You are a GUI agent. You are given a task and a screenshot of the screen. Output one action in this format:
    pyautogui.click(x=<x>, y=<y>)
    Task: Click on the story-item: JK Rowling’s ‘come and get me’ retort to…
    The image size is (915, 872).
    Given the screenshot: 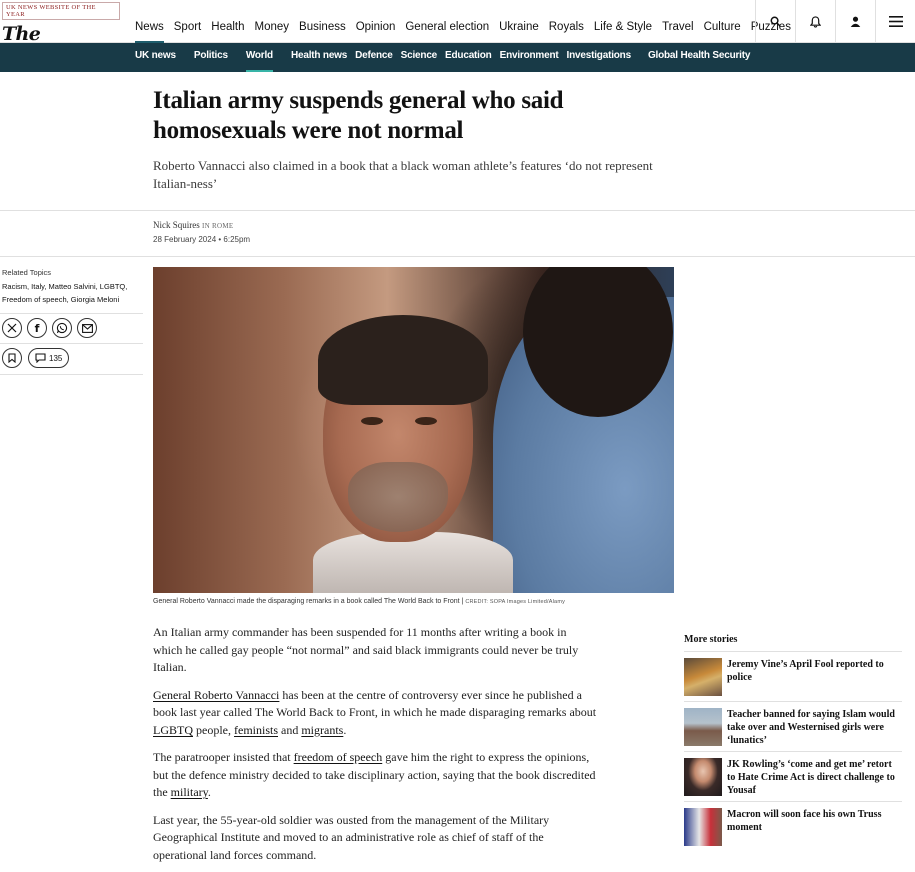 What is the action you would take?
    pyautogui.click(x=793, y=776)
    